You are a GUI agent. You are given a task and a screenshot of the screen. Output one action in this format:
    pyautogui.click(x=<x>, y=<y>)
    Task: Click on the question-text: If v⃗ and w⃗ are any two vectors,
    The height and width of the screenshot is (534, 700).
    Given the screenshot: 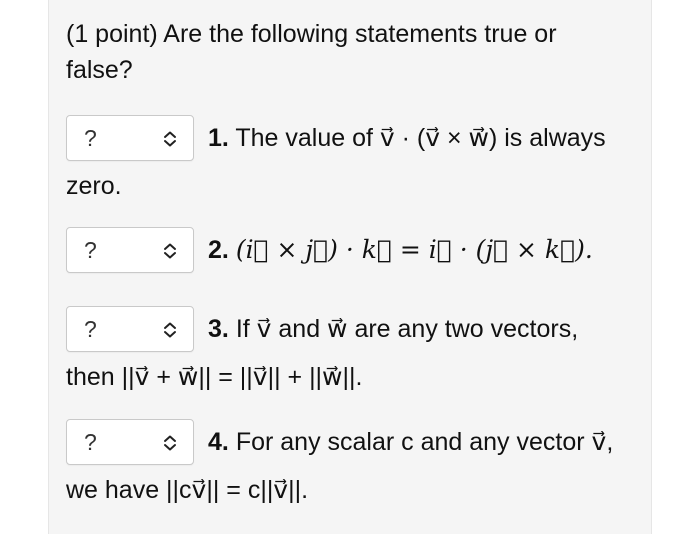 What is the action you would take?
    pyautogui.click(x=407, y=329)
    